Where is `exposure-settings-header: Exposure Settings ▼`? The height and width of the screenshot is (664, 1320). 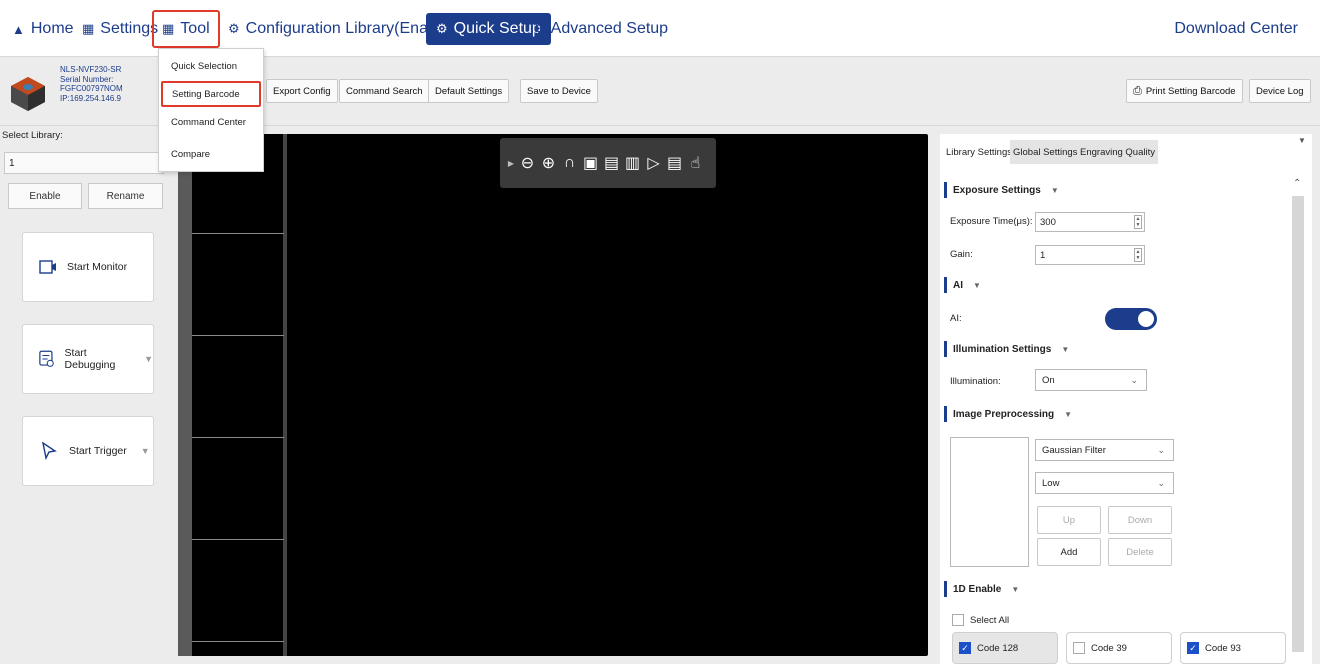
exposure-settings-header: Exposure Settings ▼ is located at coordinates (1001, 190).